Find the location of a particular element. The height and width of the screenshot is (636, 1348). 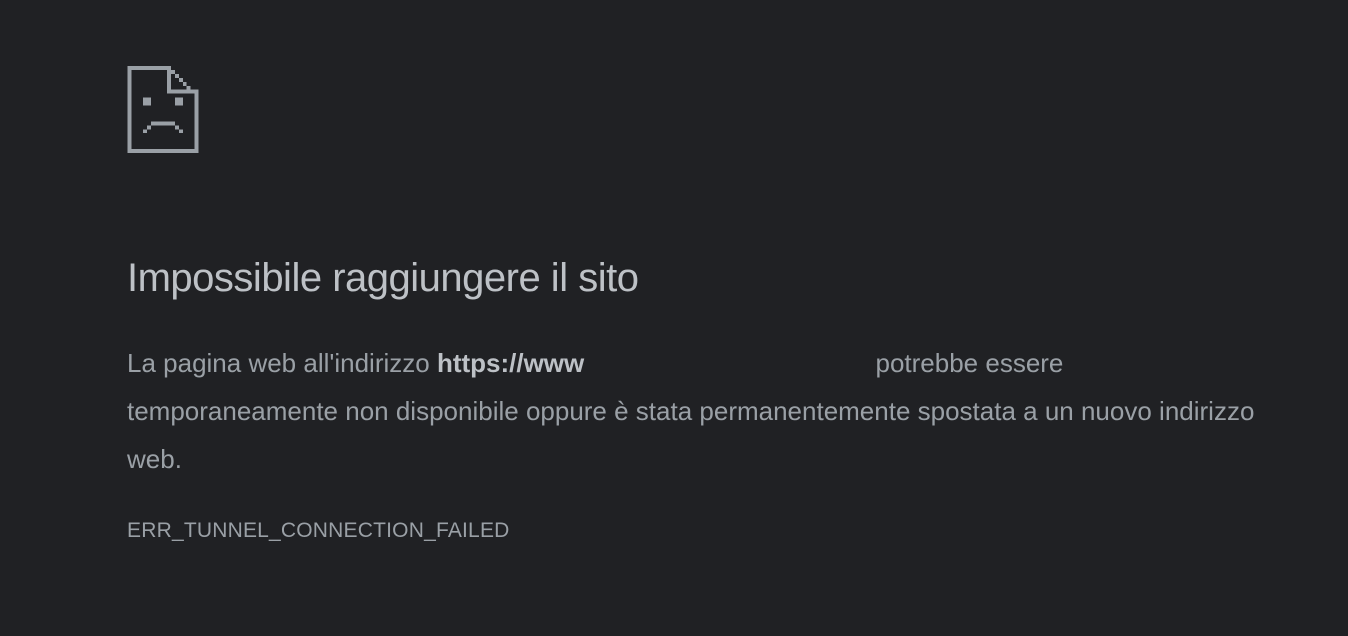

page-title: Impossibile raggiungere il sito is located at coordinates (383, 278).